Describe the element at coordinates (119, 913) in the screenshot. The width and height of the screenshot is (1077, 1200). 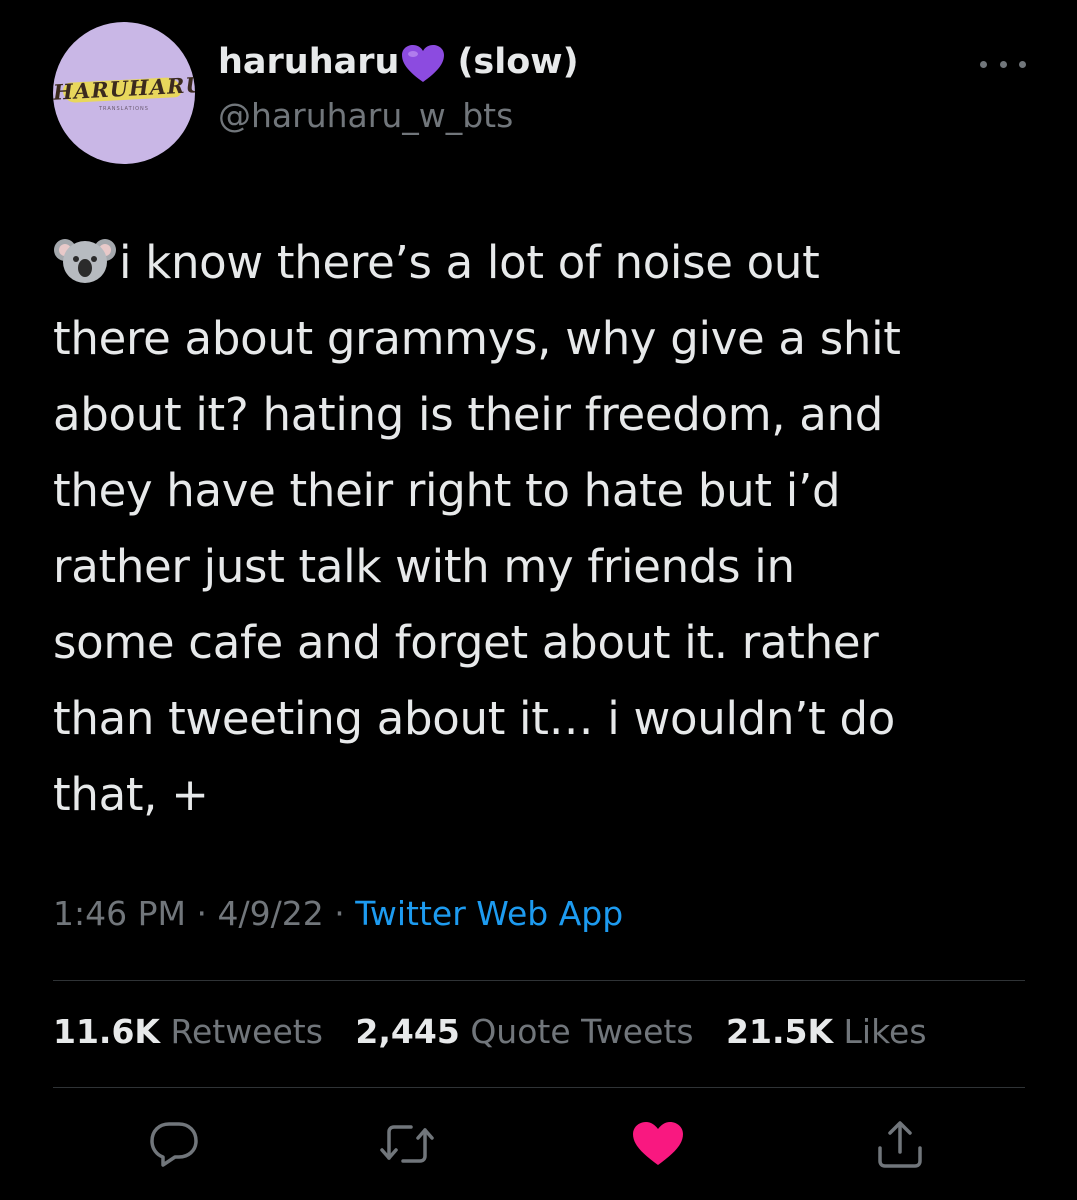
I see `tweet-time: 1:46 PM` at that location.